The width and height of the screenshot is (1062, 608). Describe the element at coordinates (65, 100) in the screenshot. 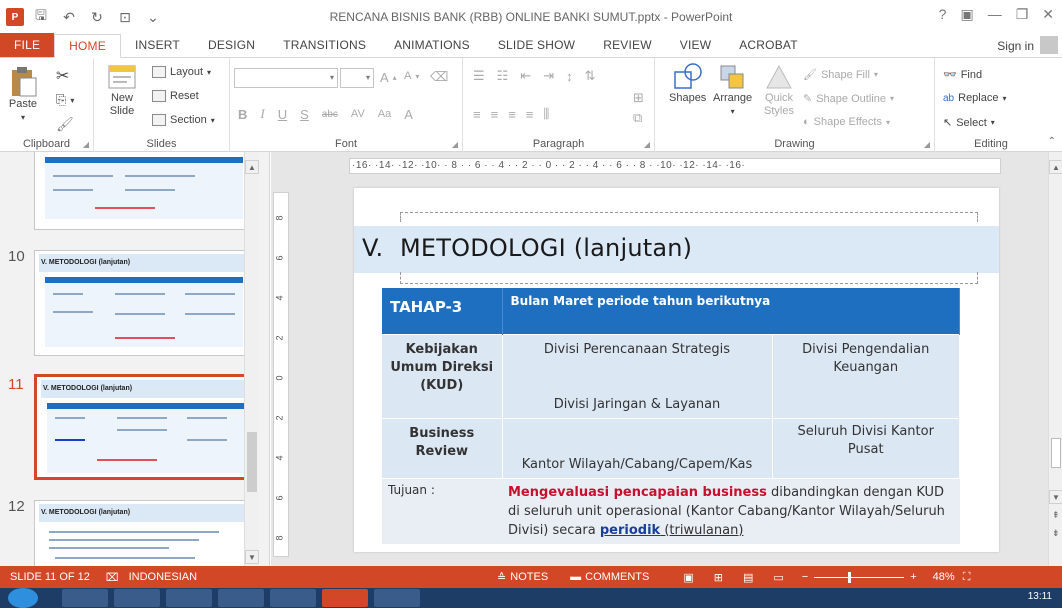

I see `copy-button: ⎘ ▾` at that location.